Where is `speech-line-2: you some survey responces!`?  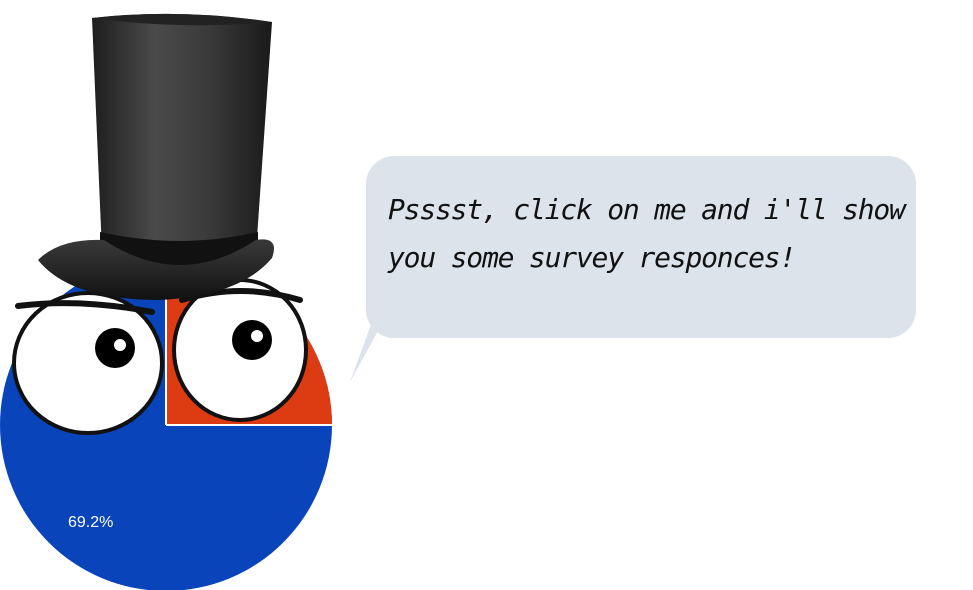 speech-line-2: you some survey responces! is located at coordinates (592, 257).